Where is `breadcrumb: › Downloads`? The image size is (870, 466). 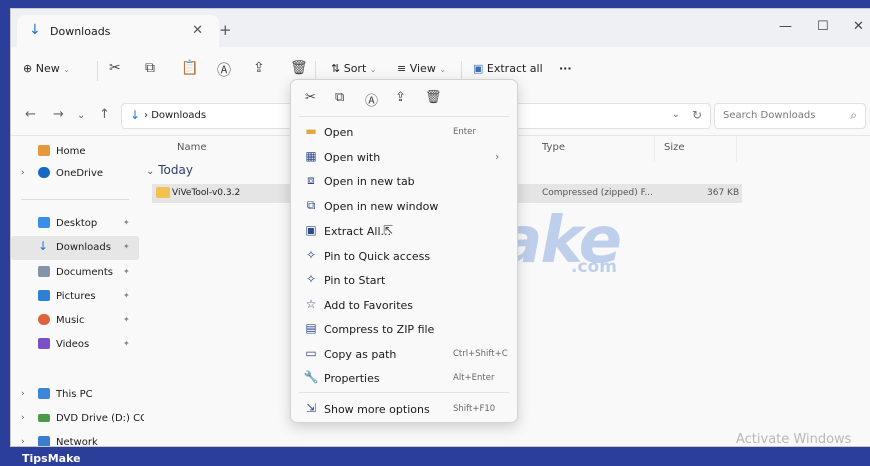 breadcrumb: › Downloads is located at coordinates (175, 115).